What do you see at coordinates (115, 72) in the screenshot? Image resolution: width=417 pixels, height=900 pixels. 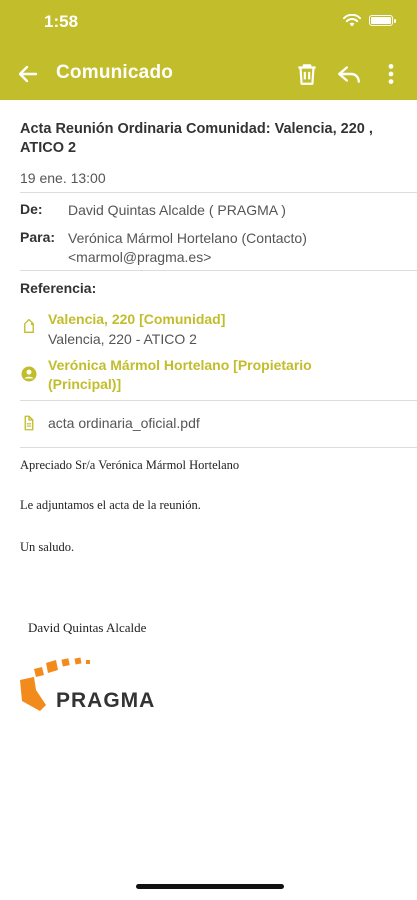 I see `page-title: Comunicado` at bounding box center [115, 72].